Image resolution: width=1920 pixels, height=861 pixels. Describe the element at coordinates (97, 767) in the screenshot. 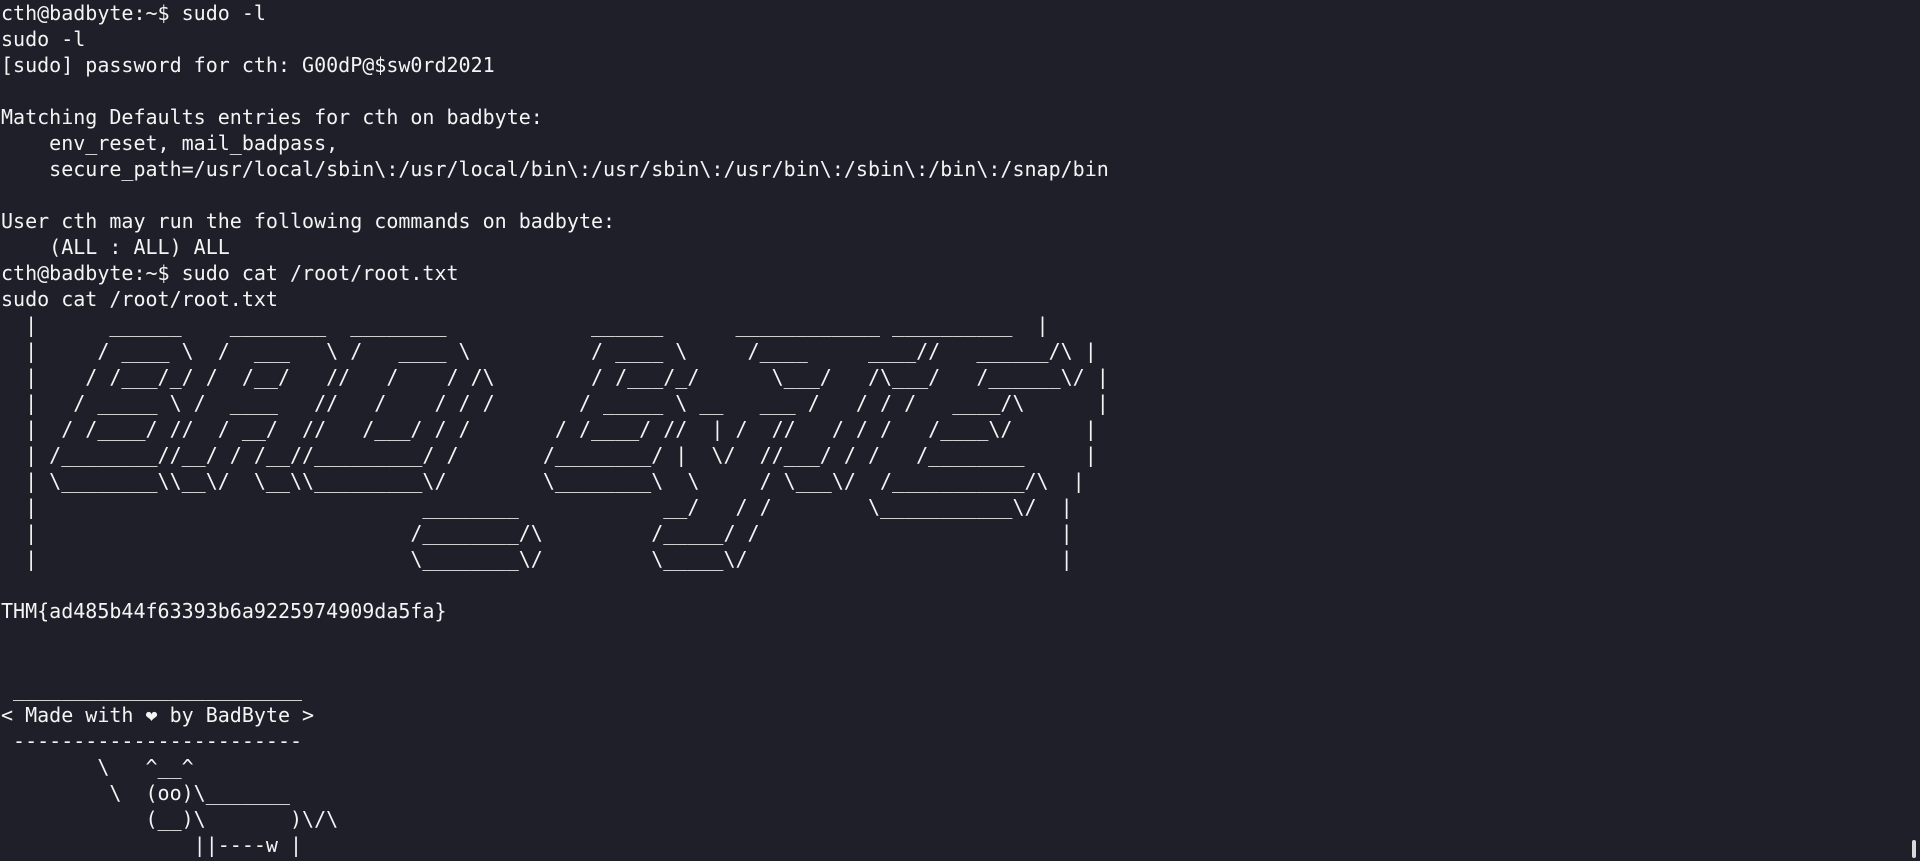

I see `terminal-line: \ ^__^` at that location.